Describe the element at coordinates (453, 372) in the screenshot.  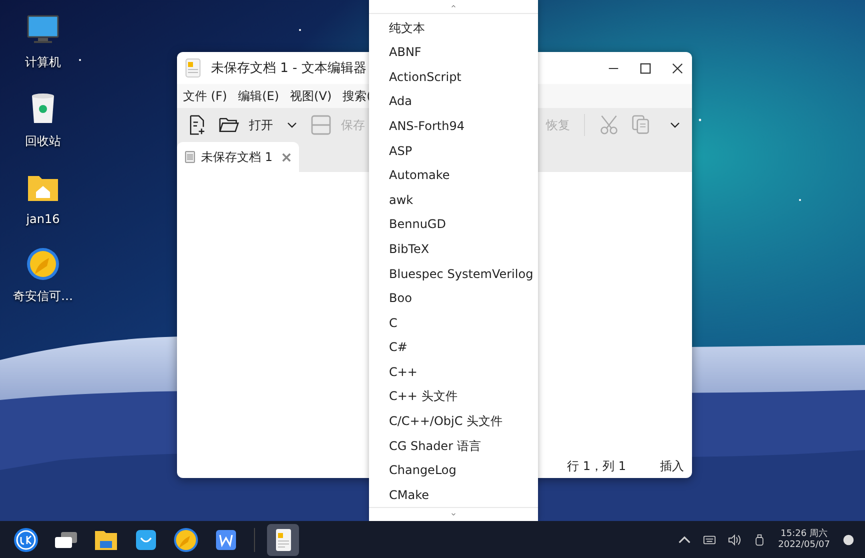
I see `menu-item: C++` at that location.